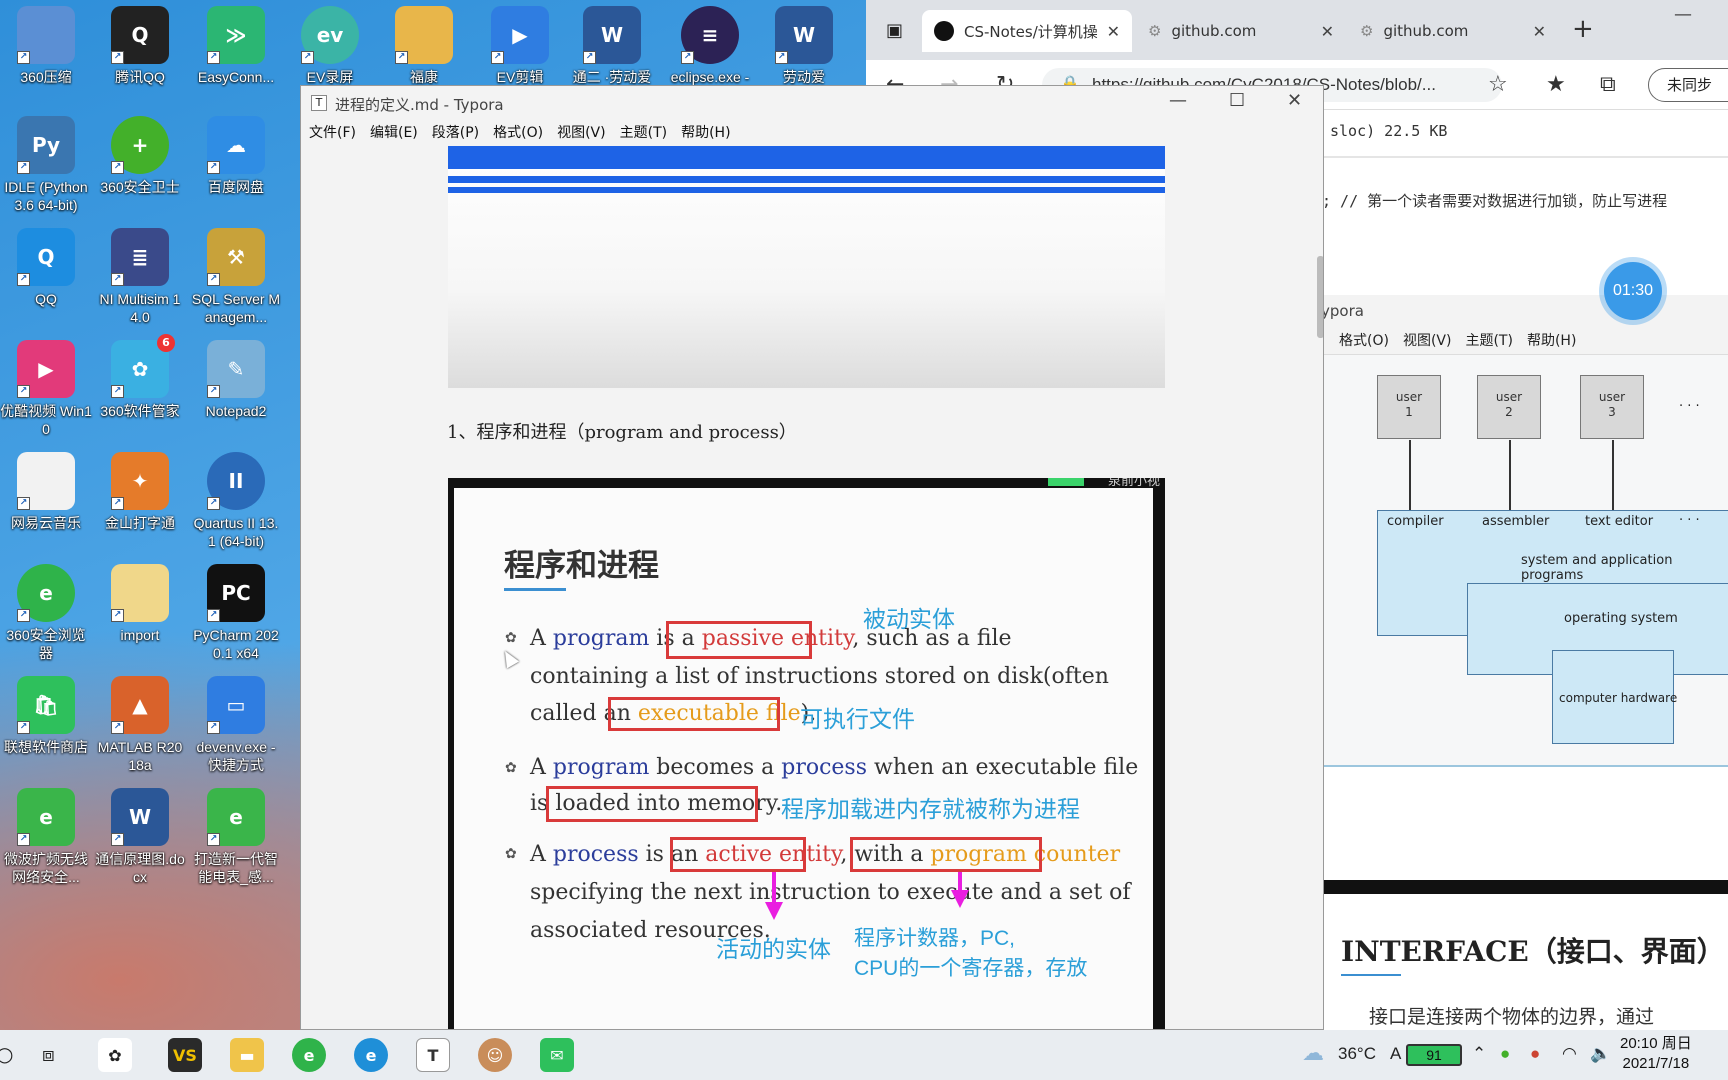 The width and height of the screenshot is (1728, 1080). Describe the element at coordinates (1656, 1043) in the screenshot. I see `clock-time: 20:10 周日` at that location.